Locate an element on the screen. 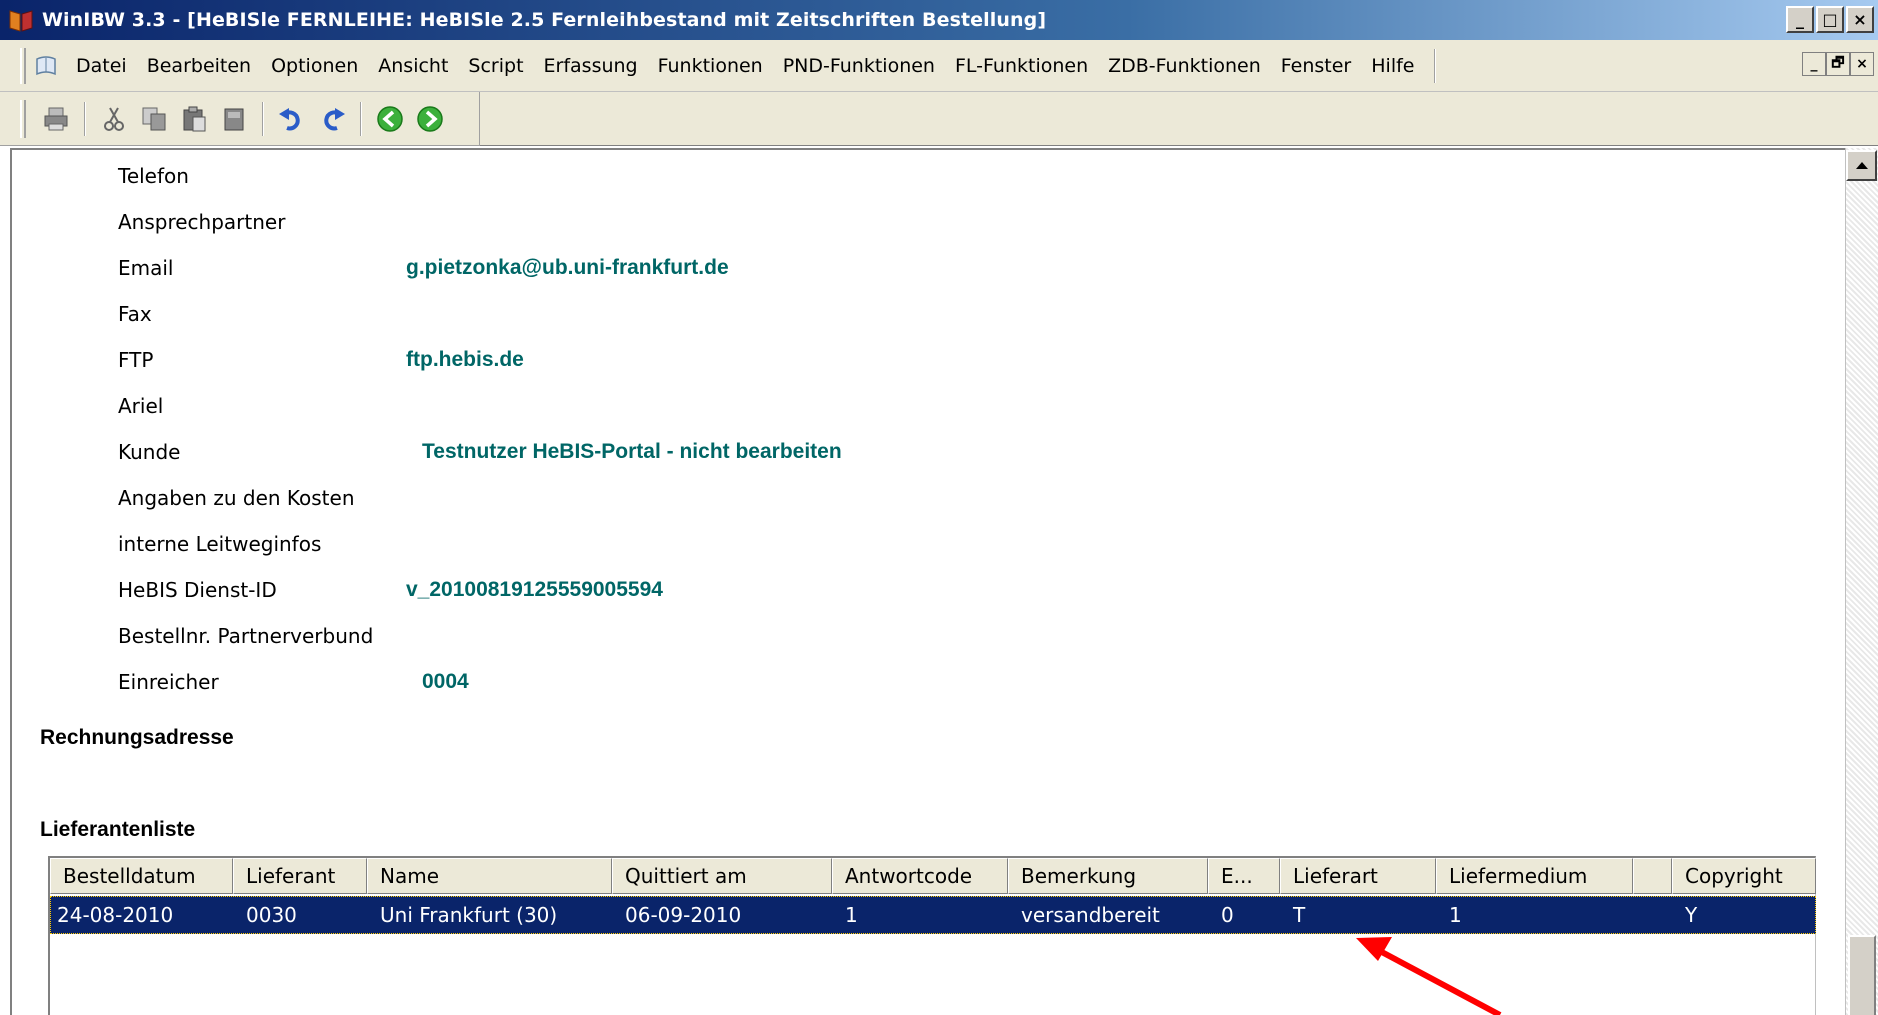 The height and width of the screenshot is (1015, 1878). column-header-antwortcode: Antwortcode is located at coordinates (920, 876).